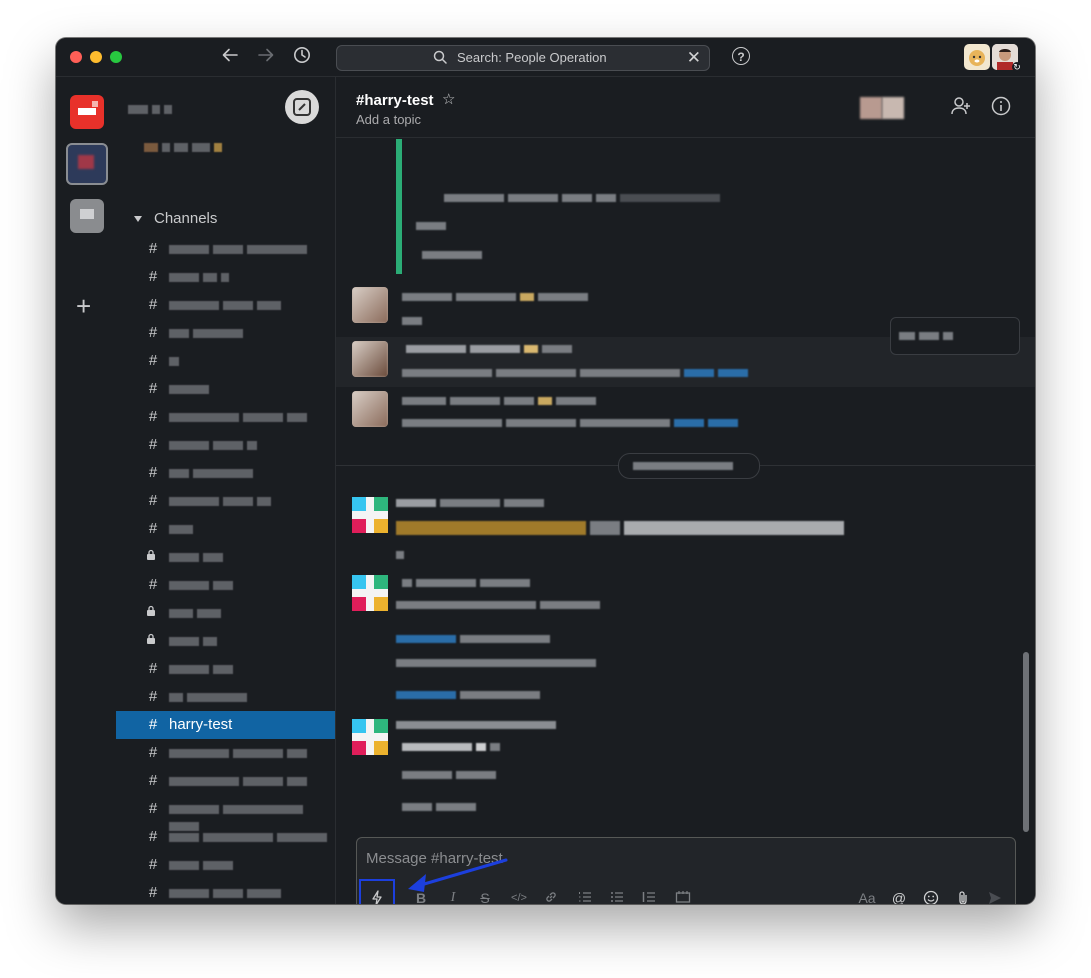 The width and height of the screenshot is (1091, 978). I want to click on code-button: </>, so click(519, 898).